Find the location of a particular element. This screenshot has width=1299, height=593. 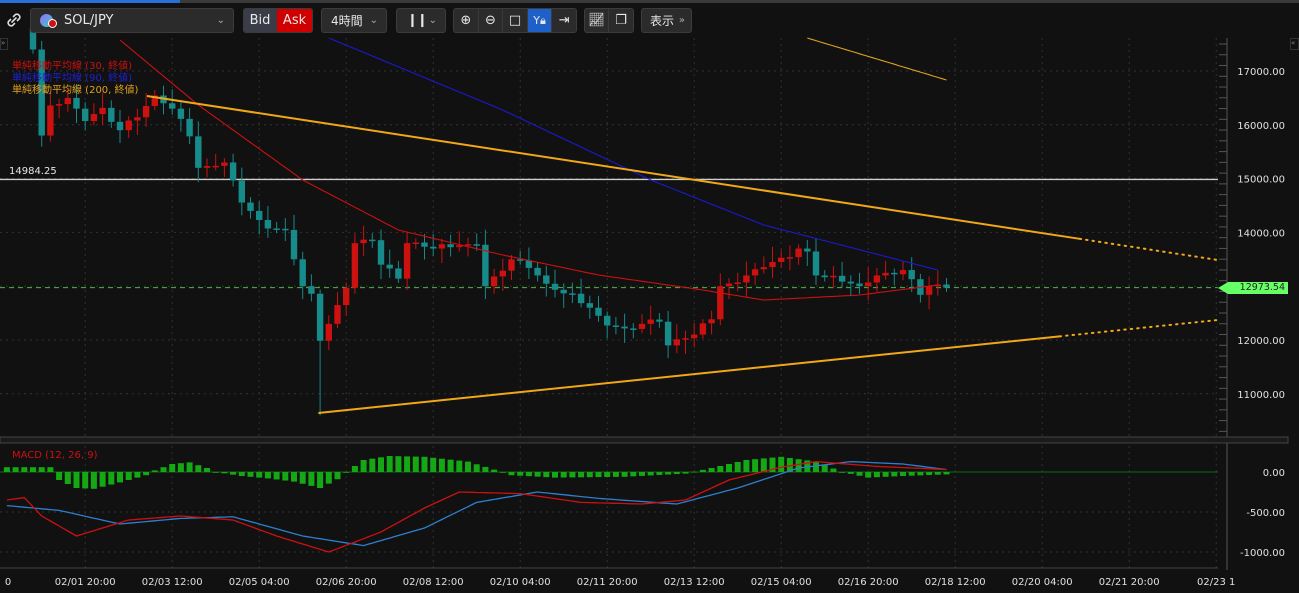

timeframe-select: 4時間 ⌄ is located at coordinates (354, 20).